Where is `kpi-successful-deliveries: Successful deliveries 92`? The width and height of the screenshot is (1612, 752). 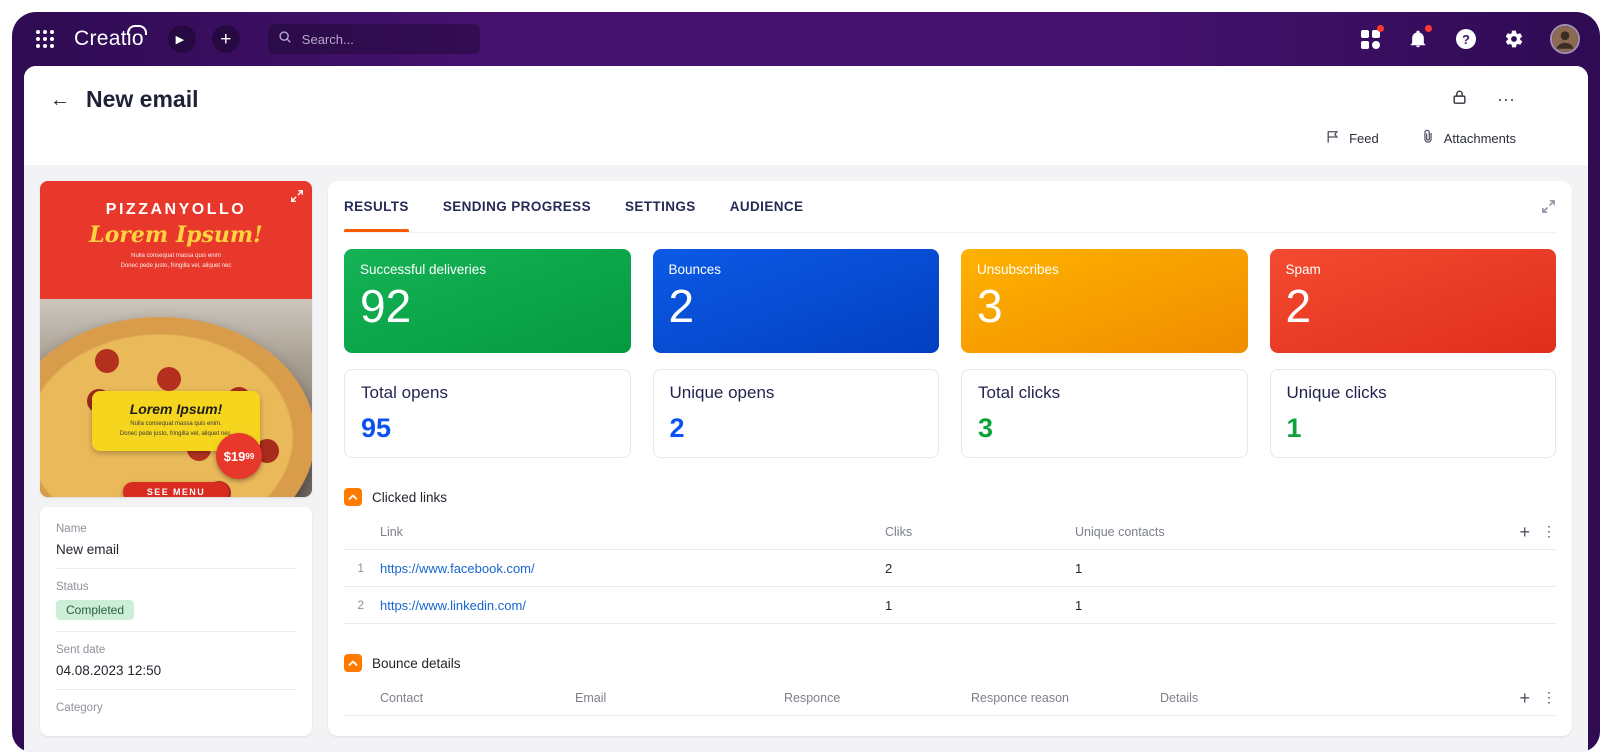
kpi-successful-deliveries: Successful deliveries 92 is located at coordinates (487, 301).